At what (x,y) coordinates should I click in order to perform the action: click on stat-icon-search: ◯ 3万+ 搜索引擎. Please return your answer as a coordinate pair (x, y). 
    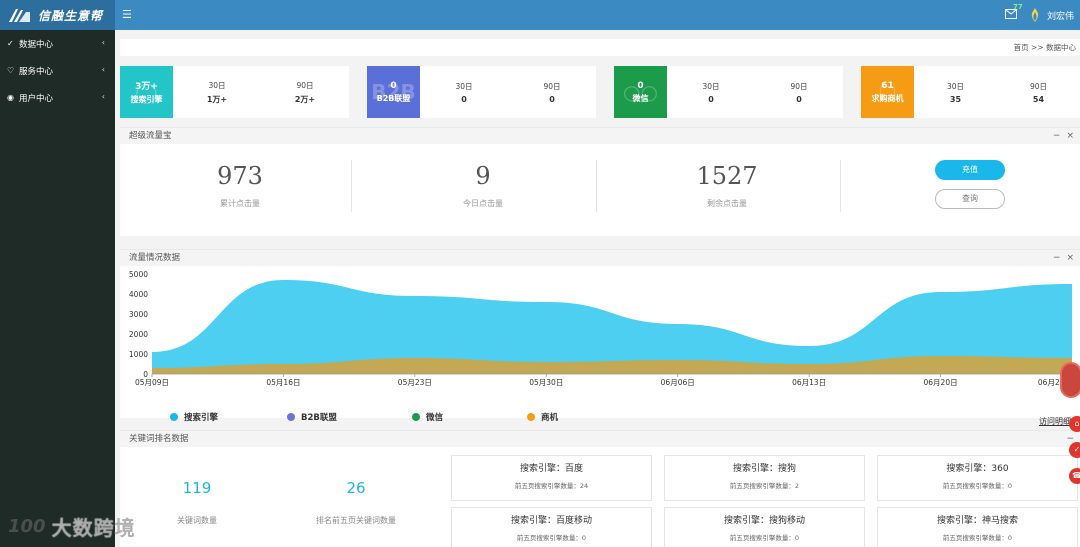
    Looking at the image, I should click on (146, 92).